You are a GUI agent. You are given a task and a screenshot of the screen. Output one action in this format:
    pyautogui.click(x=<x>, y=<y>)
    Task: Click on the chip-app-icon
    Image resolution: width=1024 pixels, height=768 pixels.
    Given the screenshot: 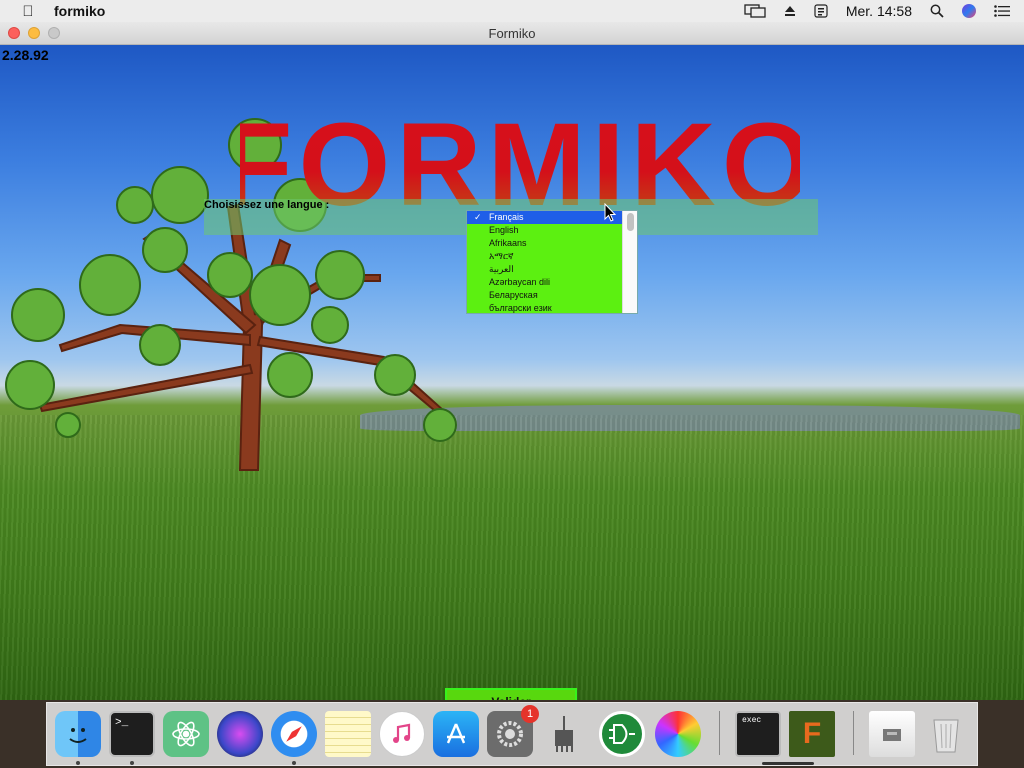 What is the action you would take?
    pyautogui.click(x=564, y=734)
    